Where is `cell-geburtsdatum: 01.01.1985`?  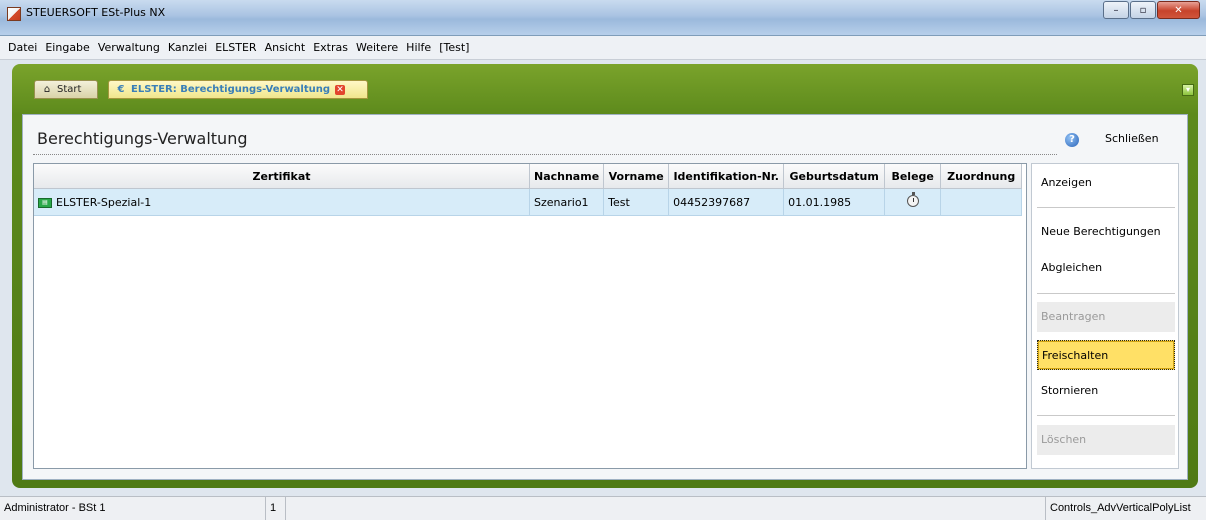 cell-geburtsdatum: 01.01.1985 is located at coordinates (834, 202).